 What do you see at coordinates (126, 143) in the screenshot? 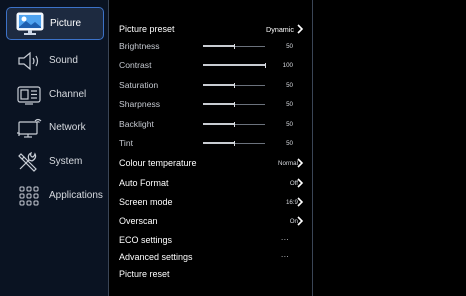
I see `tint-label: Tint` at bounding box center [126, 143].